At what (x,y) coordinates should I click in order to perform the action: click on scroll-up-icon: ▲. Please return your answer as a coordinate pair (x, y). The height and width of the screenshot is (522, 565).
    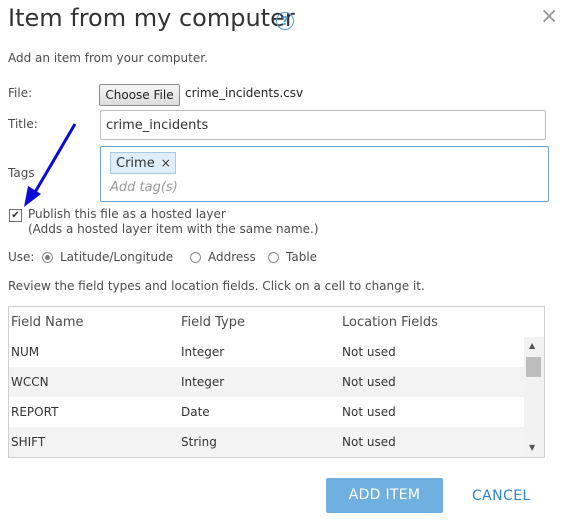
    Looking at the image, I should click on (532, 345).